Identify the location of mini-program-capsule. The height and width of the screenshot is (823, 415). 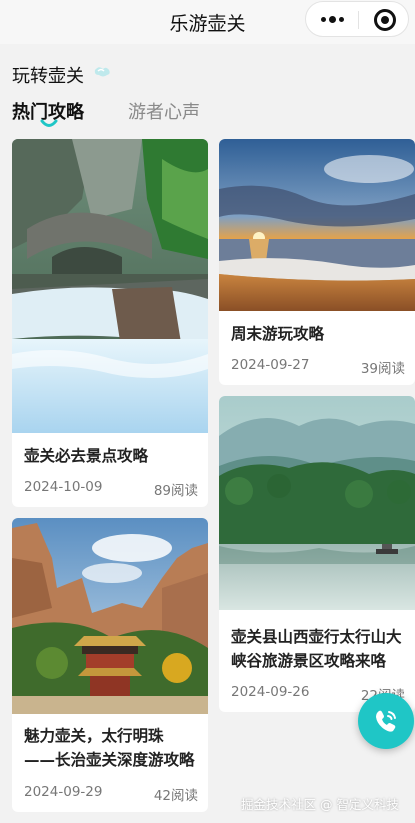
(357, 19).